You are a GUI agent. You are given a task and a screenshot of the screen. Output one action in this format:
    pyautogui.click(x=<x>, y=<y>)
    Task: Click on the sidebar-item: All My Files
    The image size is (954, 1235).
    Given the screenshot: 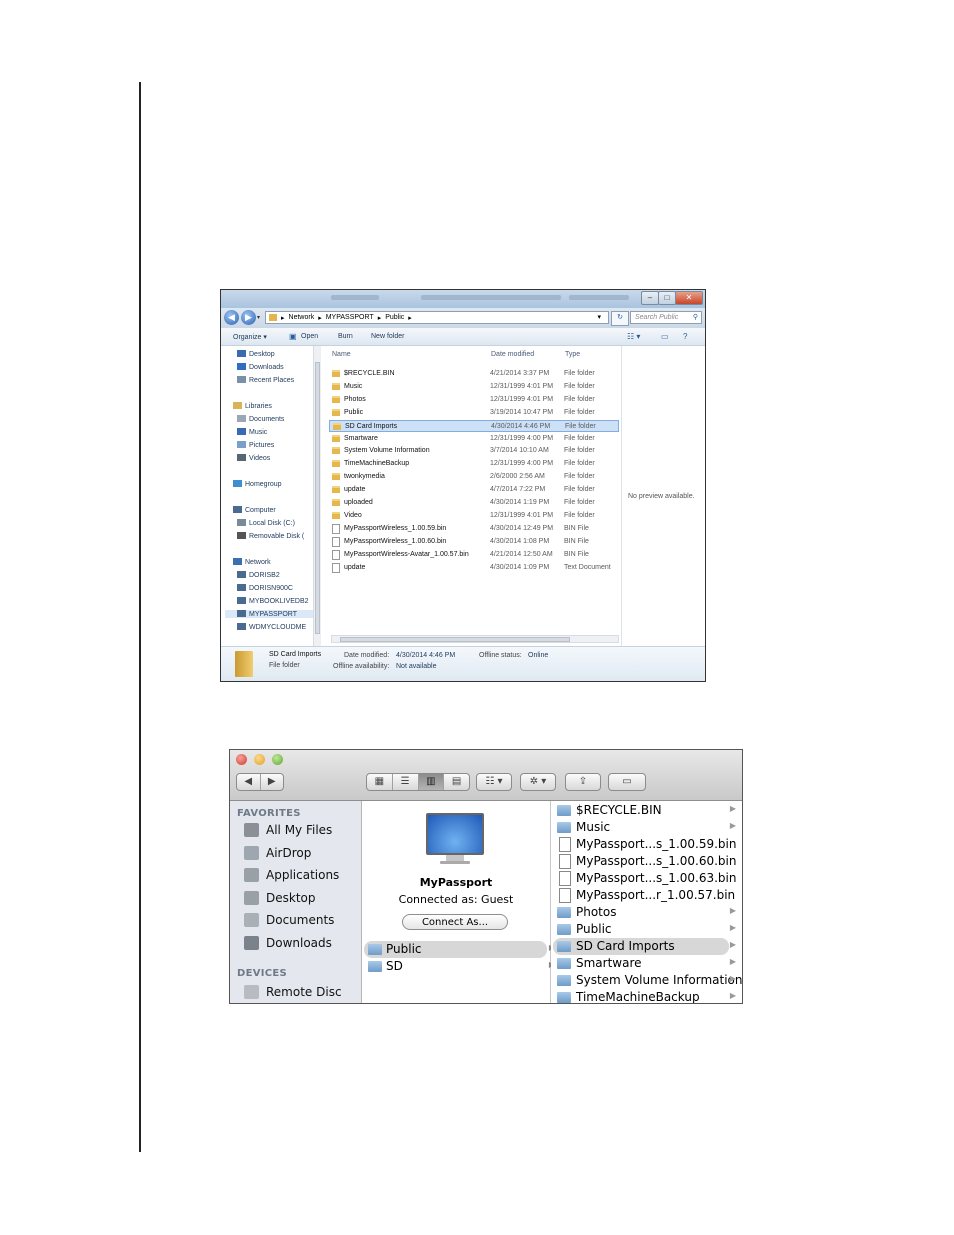 What is the action you would take?
    pyautogui.click(x=288, y=830)
    